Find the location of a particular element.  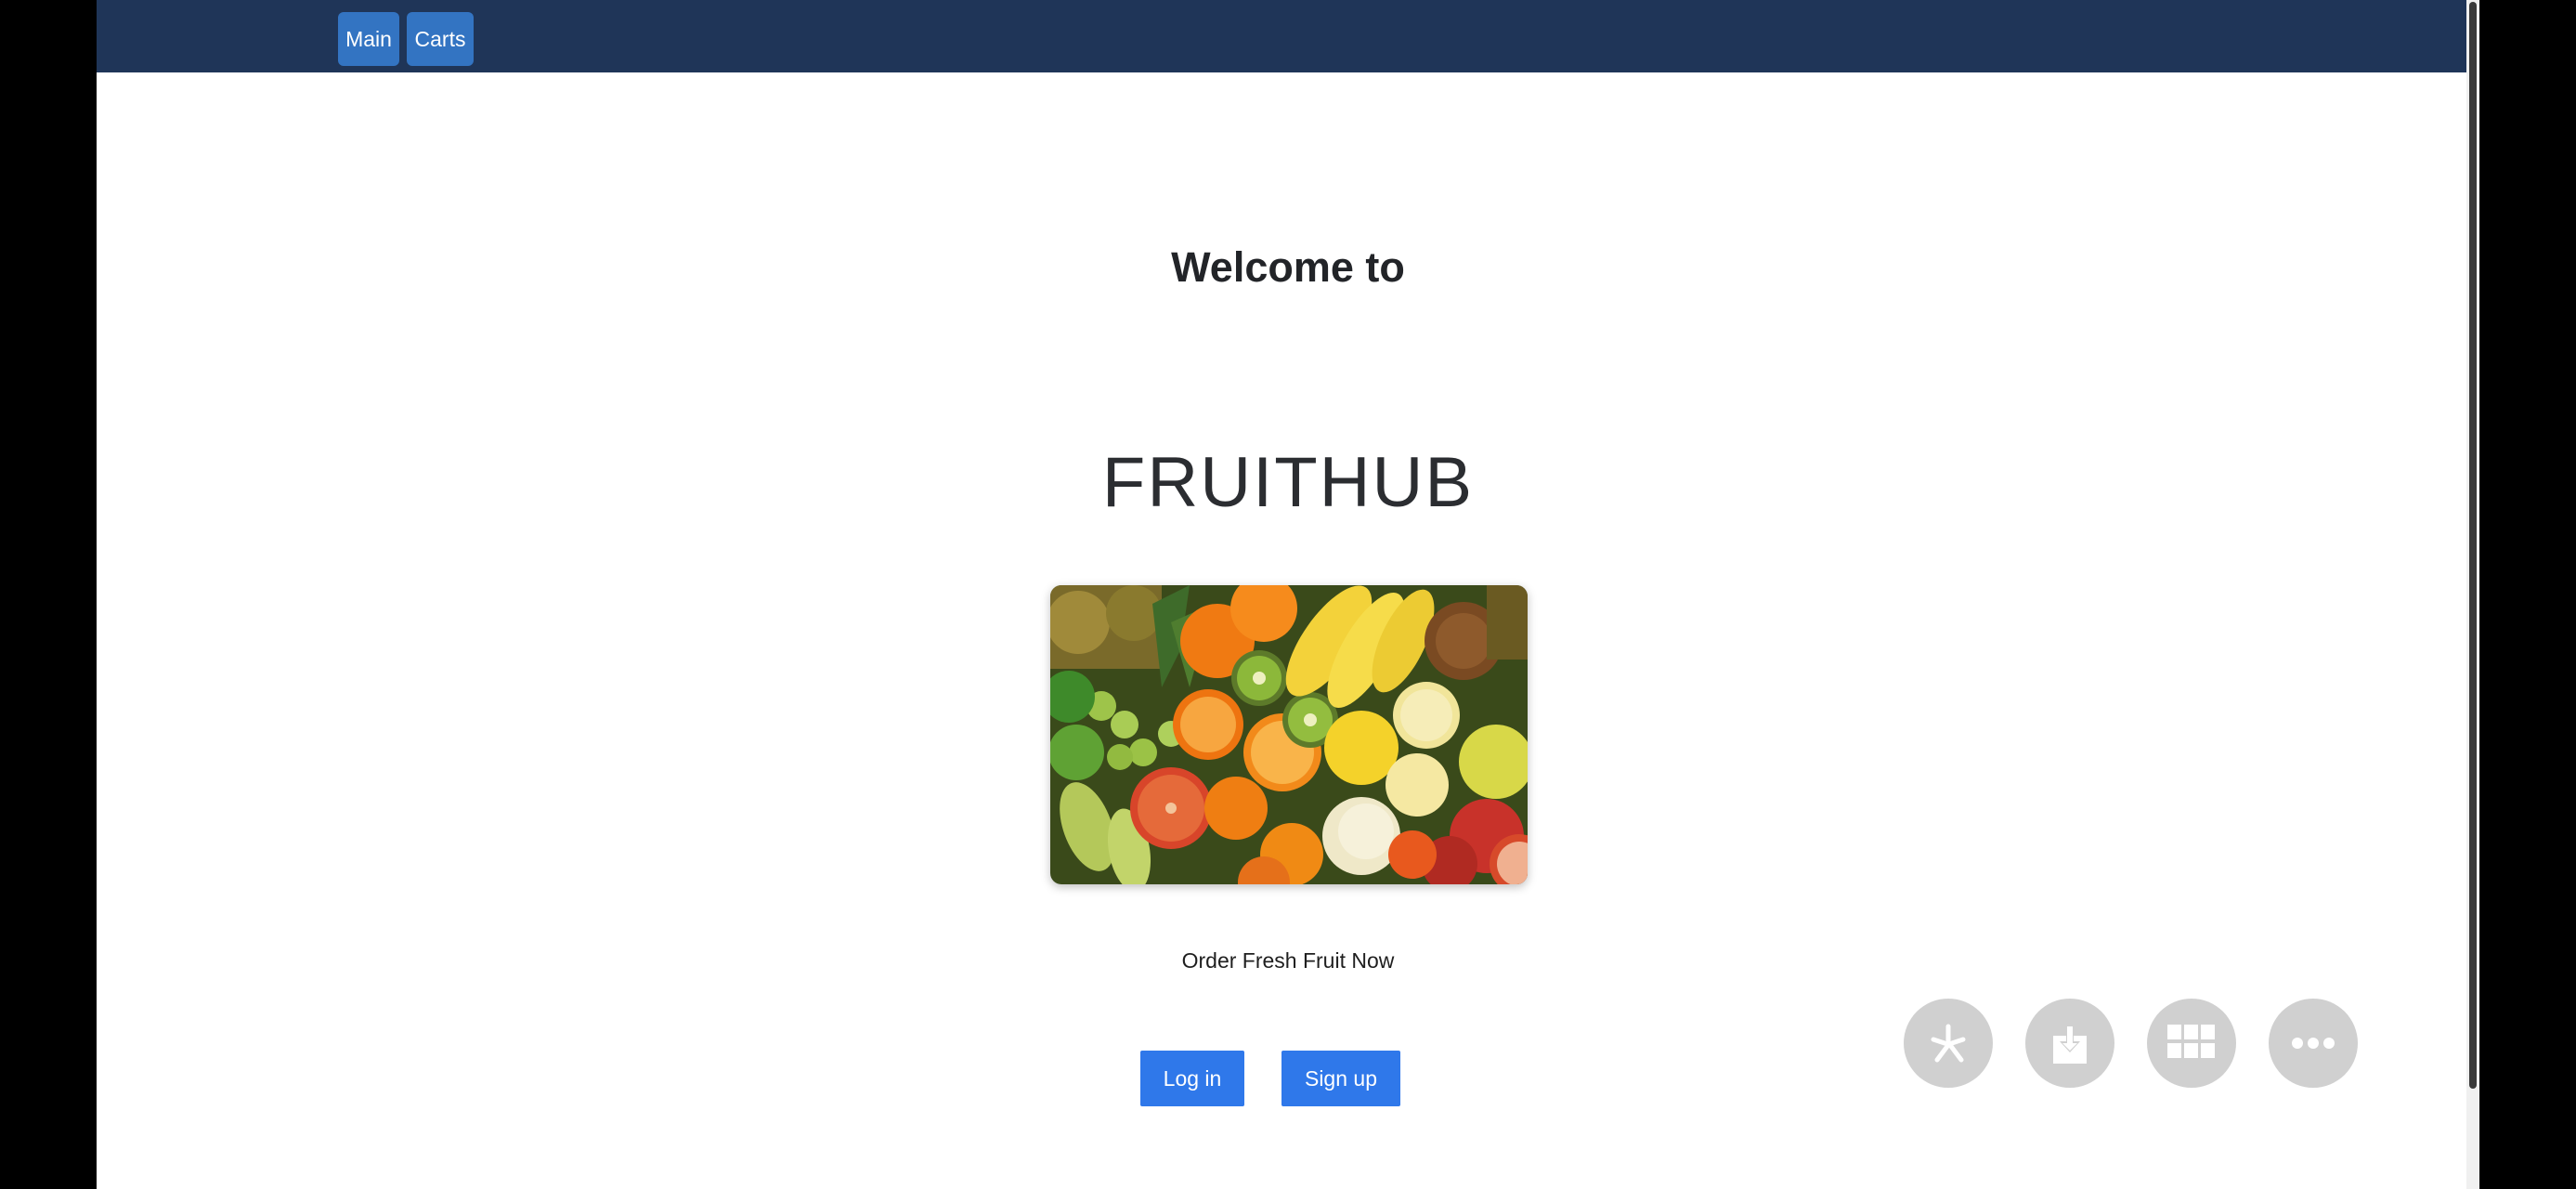

nav-carts-button: Carts is located at coordinates (441, 39).